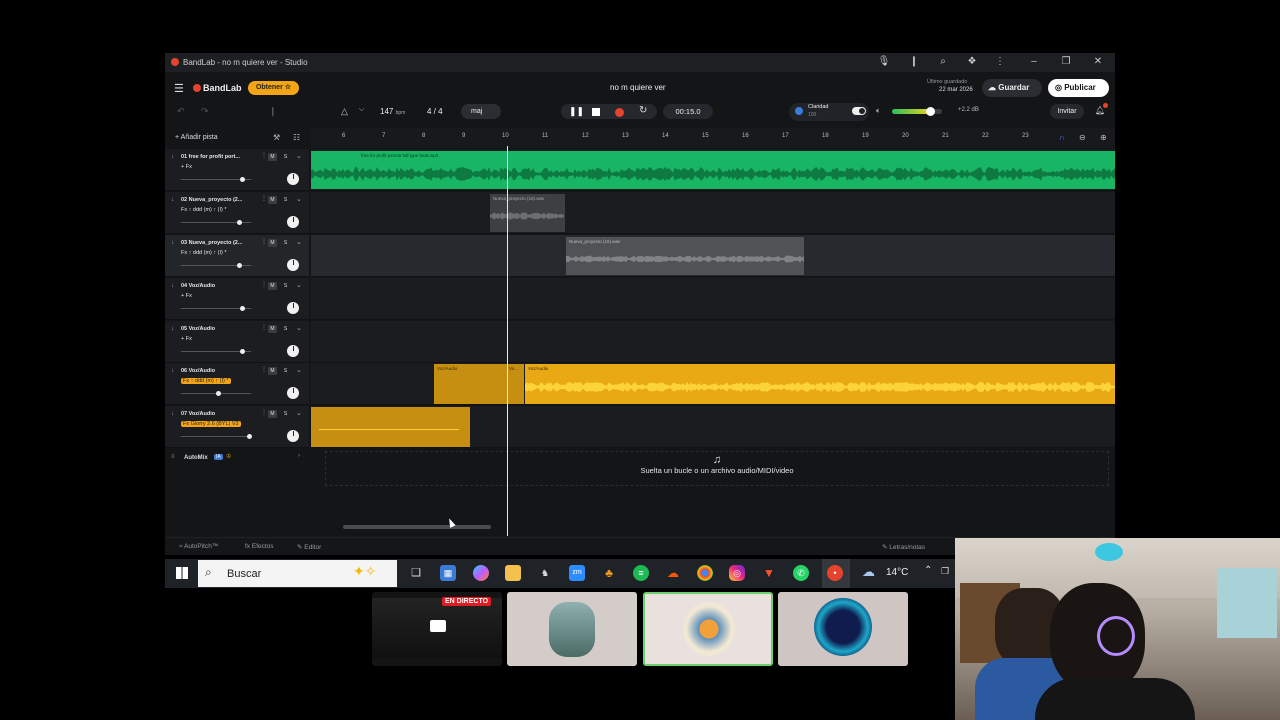 The width and height of the screenshot is (1280, 720). Describe the element at coordinates (435, 111) in the screenshot. I see `time-signature: 4 / 4` at that location.